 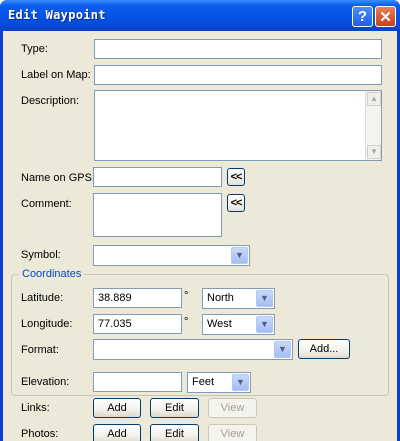 I want to click on name-on-gps-label: Name on GPS:, so click(x=58, y=178).